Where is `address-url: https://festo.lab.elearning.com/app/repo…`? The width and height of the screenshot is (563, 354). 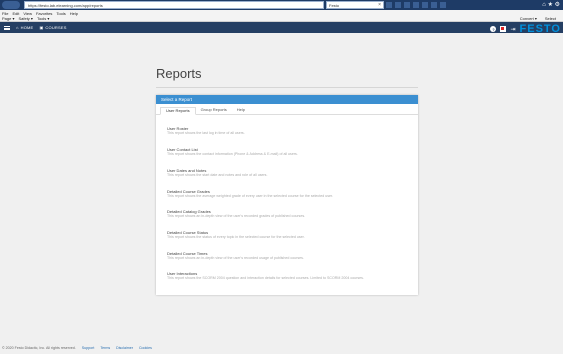
address-url: https://festo.lab.elearning.com/app/repo… is located at coordinates (65, 5).